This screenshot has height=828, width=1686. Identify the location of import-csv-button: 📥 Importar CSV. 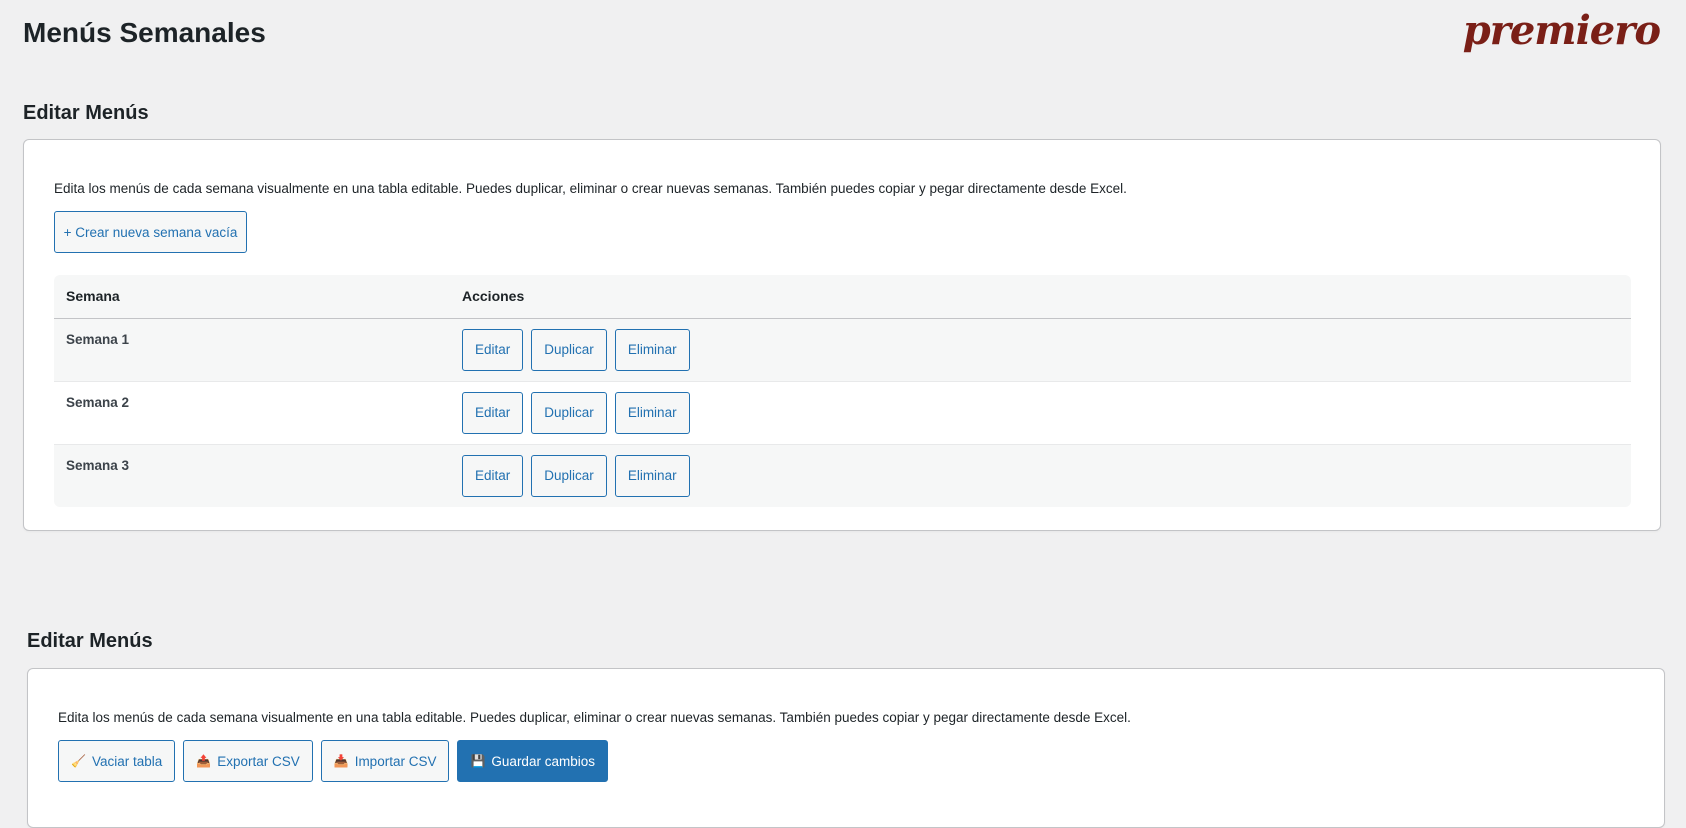
(385, 761).